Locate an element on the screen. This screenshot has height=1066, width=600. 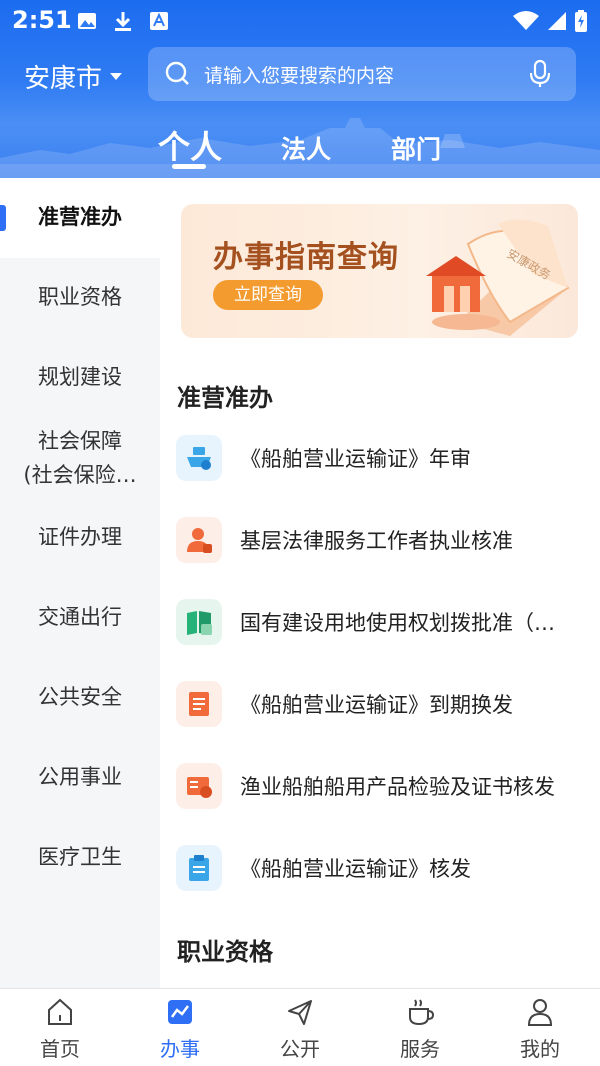
clipboard-icon is located at coordinates (199, 868).